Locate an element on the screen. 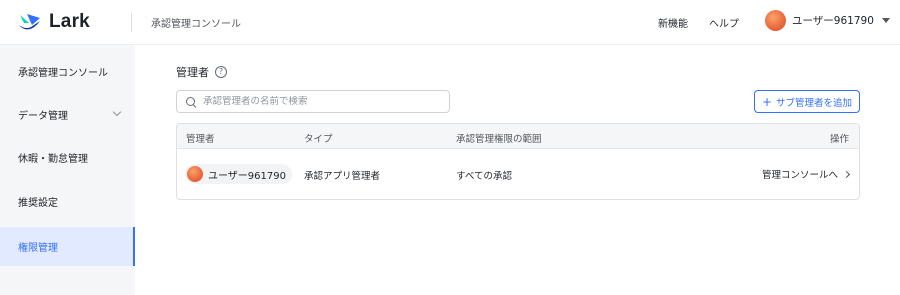 This screenshot has width=900, height=295. user-name: ユーザー961790 is located at coordinates (833, 21).